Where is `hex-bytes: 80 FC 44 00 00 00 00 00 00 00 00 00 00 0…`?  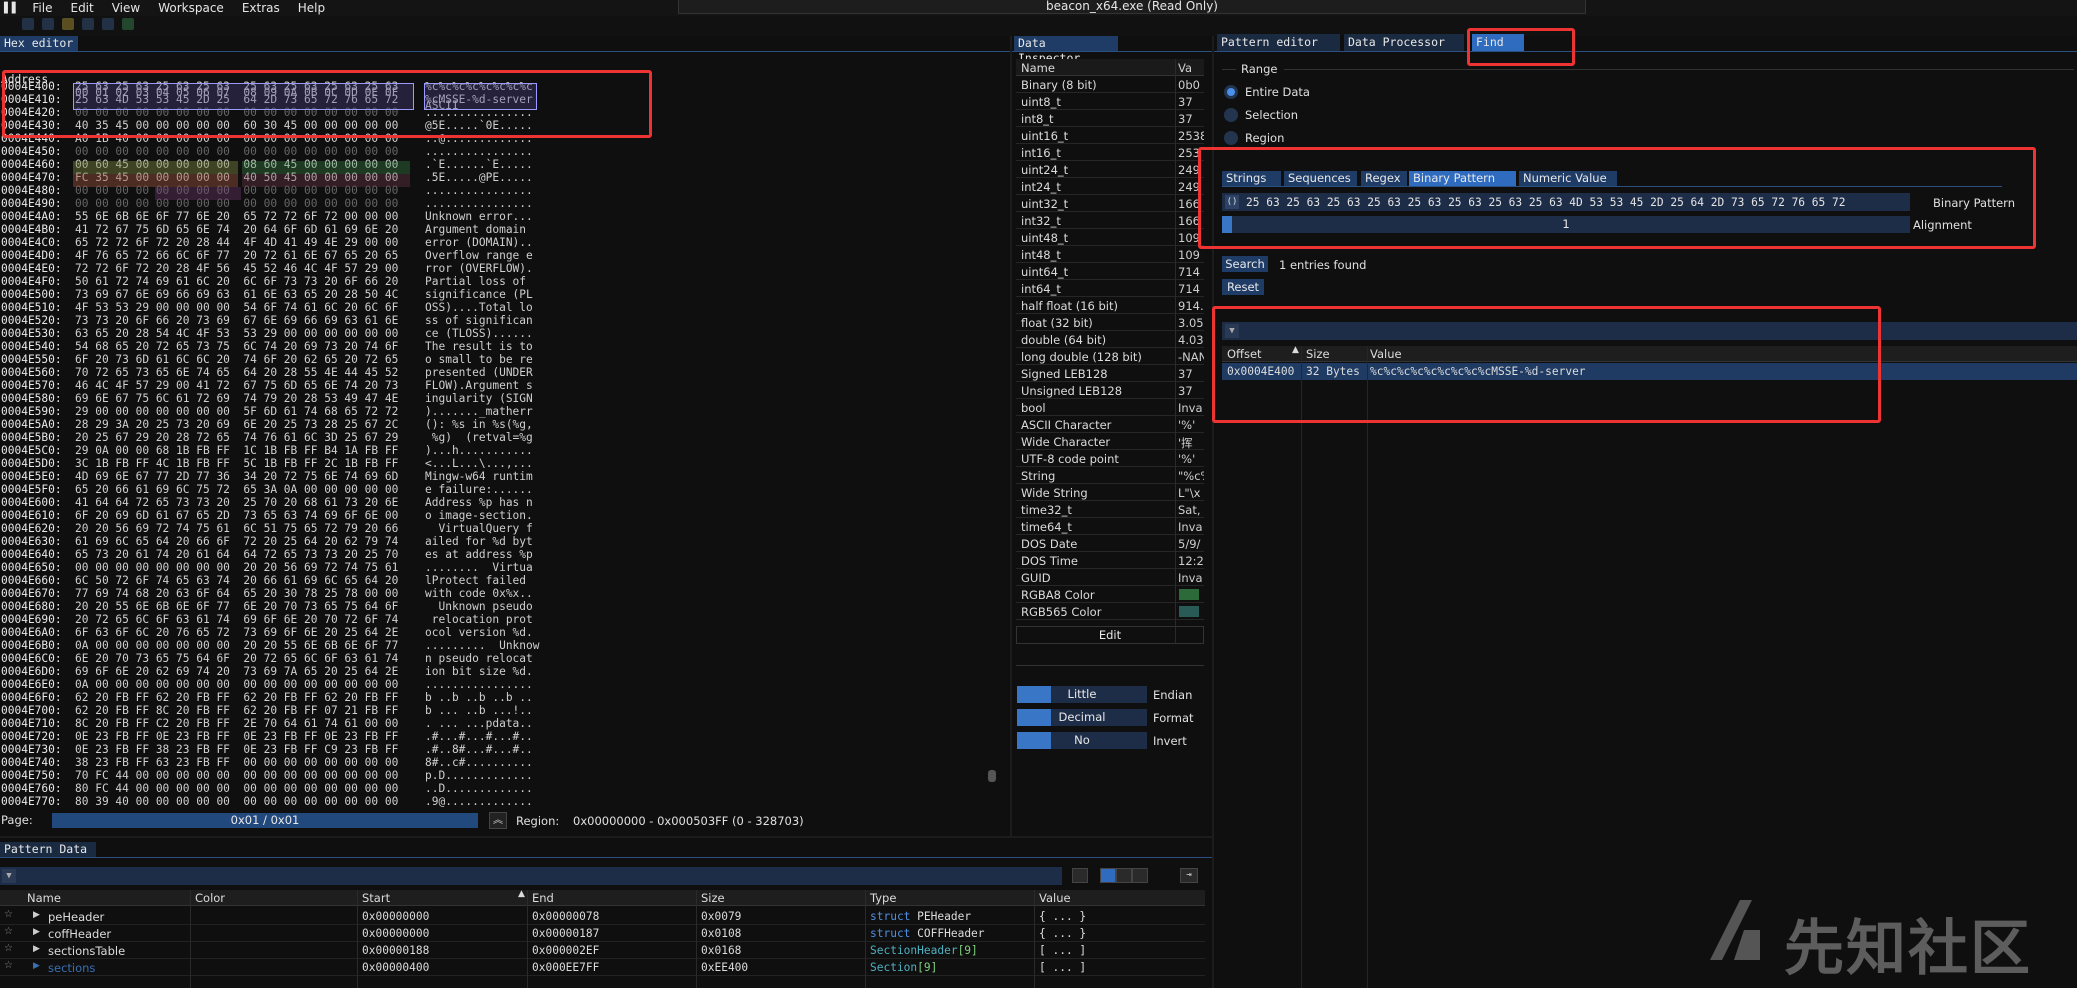
hex-bytes: 80 FC 44 00 00 00 00 00 00 00 00 00 00 0… is located at coordinates (236, 788).